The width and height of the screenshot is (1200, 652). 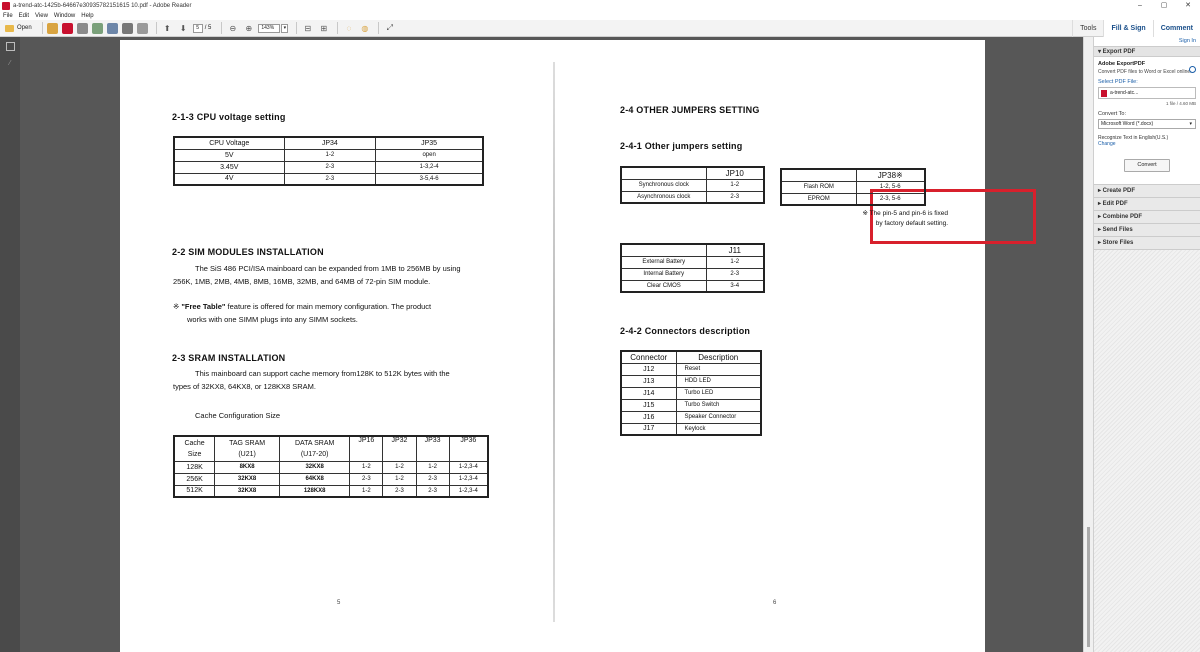 What do you see at coordinates (1128, 28) in the screenshot?
I see `tab-fill-sign: Fill & Sign` at bounding box center [1128, 28].